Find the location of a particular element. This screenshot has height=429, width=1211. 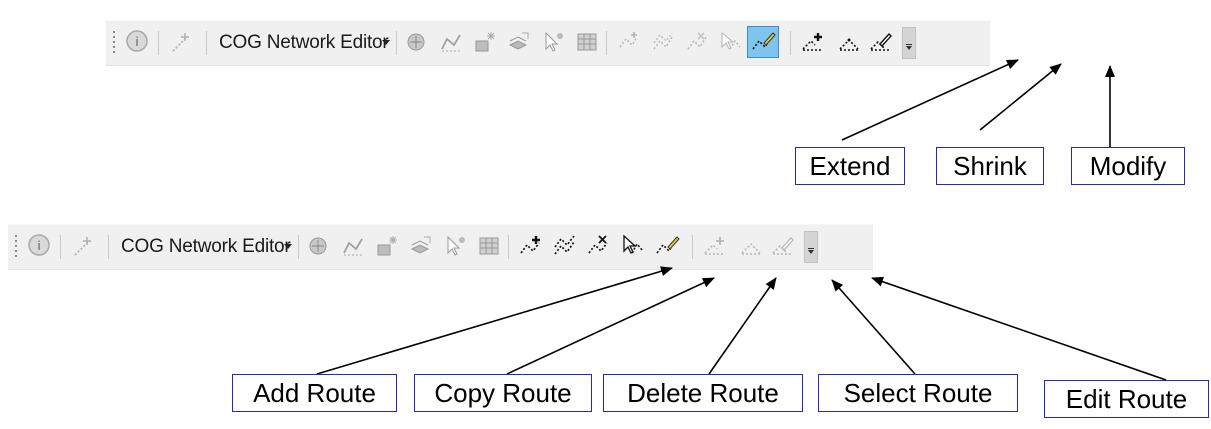

arrow-copy-route is located at coordinates (610, 326).